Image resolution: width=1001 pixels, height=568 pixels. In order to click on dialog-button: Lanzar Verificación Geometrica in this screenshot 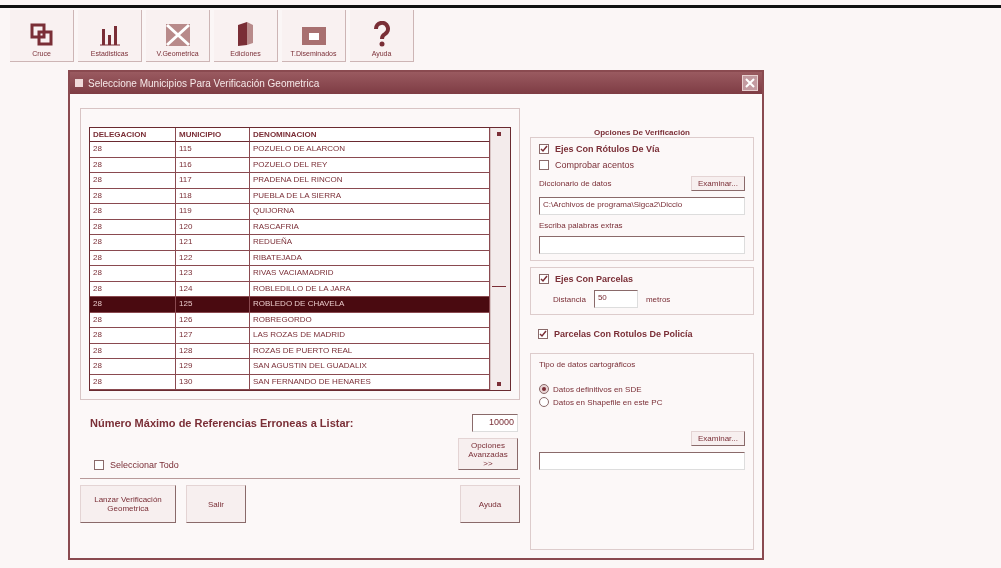, I will do `click(128, 504)`.